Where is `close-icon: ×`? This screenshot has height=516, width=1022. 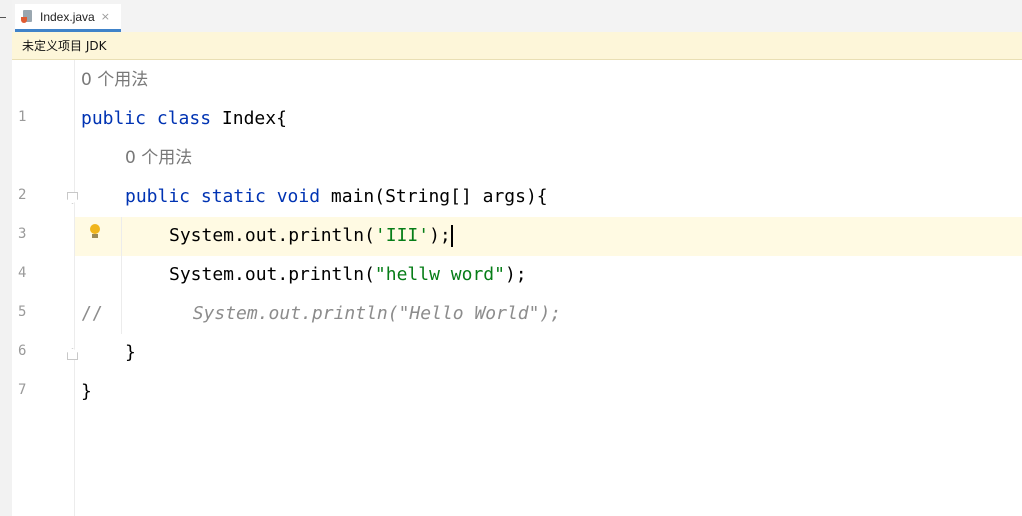
close-icon: × is located at coordinates (105, 16).